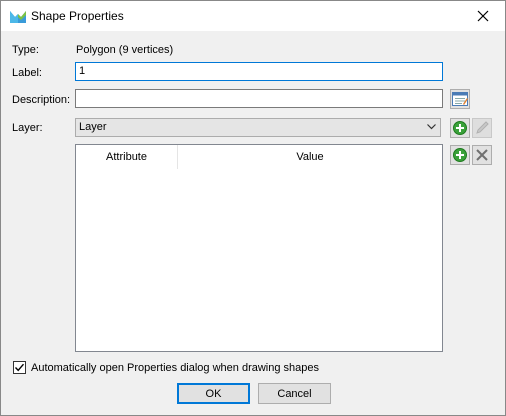 The height and width of the screenshot is (416, 506). I want to click on column-header-attribute: Attribute, so click(127, 157).